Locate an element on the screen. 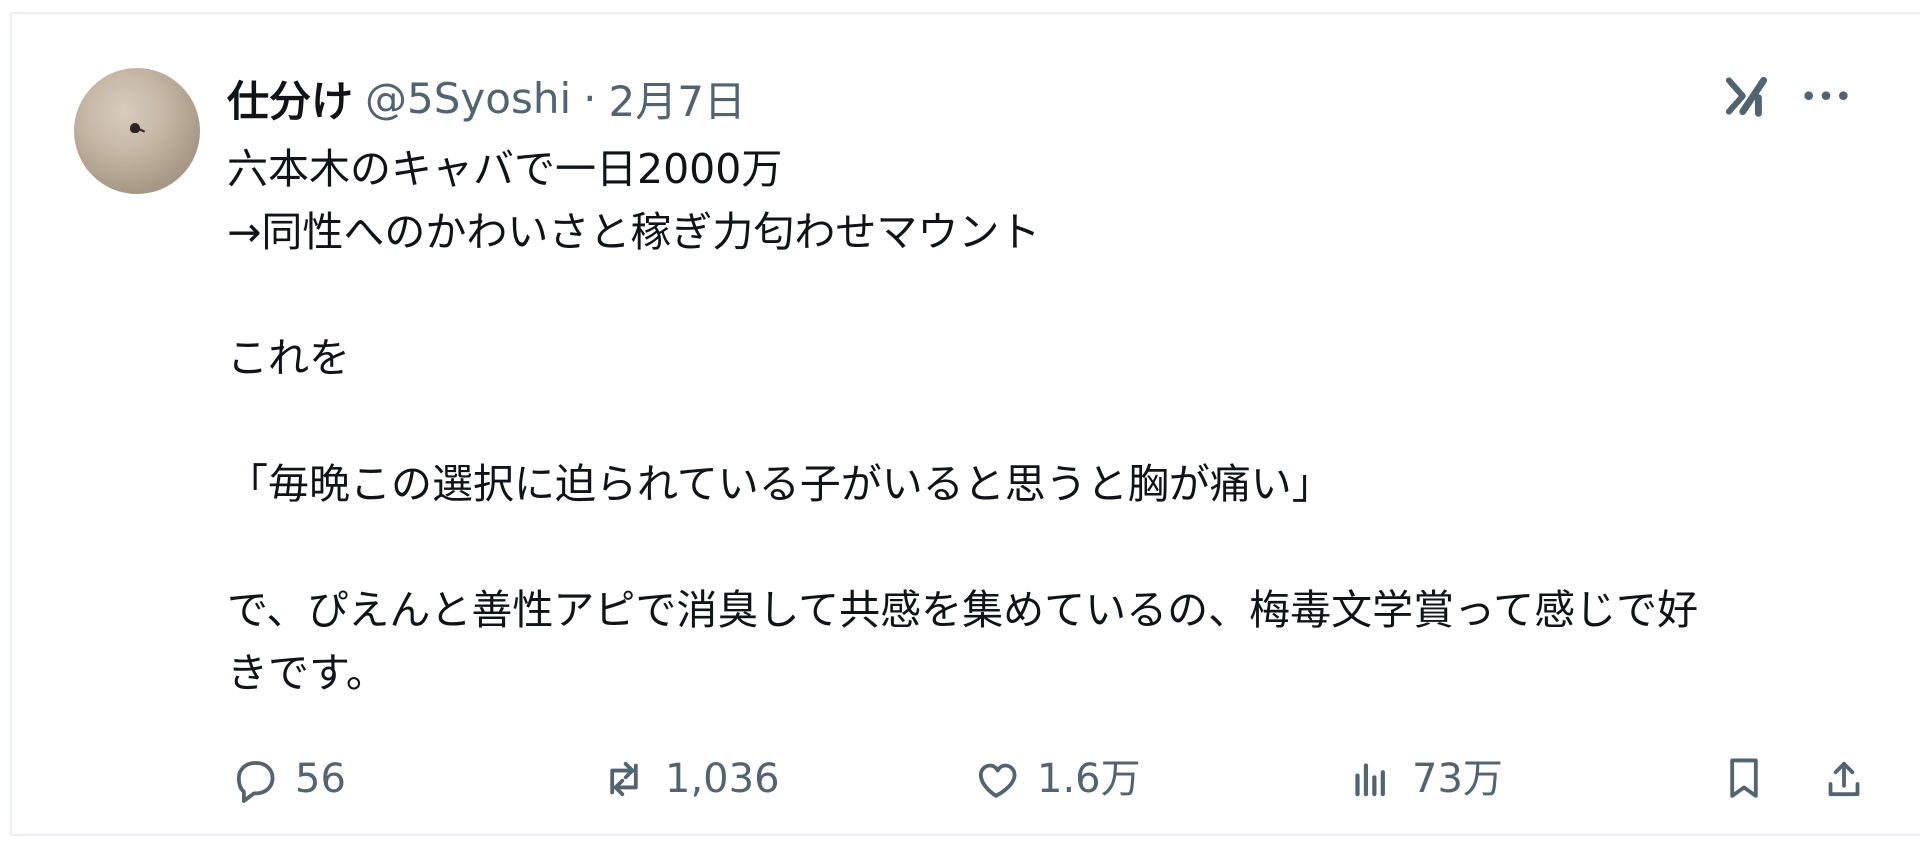 This screenshot has width=1920, height=844. views-count: 73万 is located at coordinates (1457, 779).